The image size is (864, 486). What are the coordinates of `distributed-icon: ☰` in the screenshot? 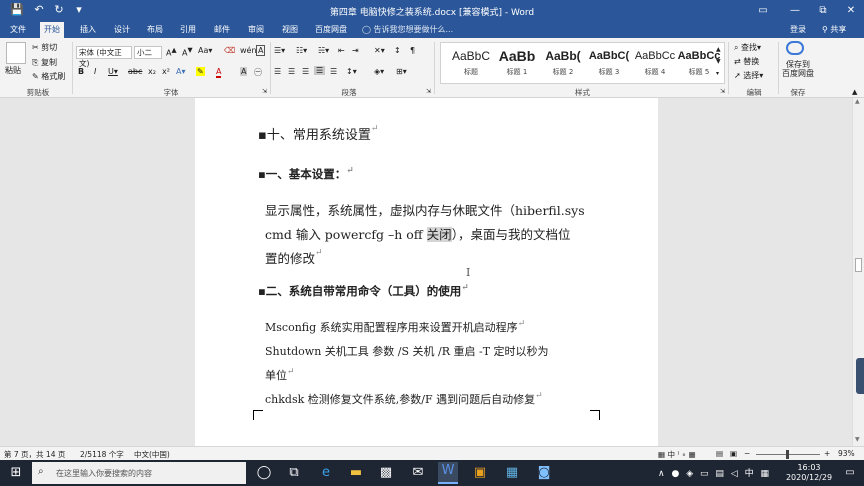 It's located at (333, 71).